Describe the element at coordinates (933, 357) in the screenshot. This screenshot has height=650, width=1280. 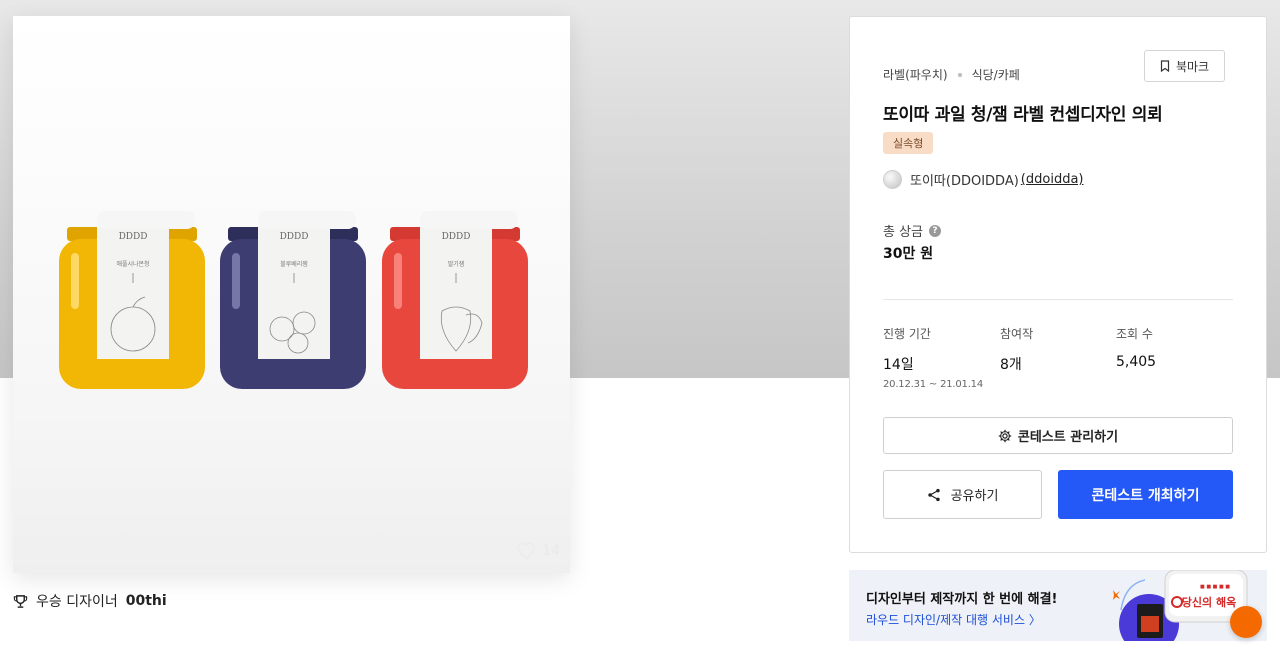
I see `stat-duration: 진행 기간 14일 20.12.31 ~ 21.01.14` at that location.